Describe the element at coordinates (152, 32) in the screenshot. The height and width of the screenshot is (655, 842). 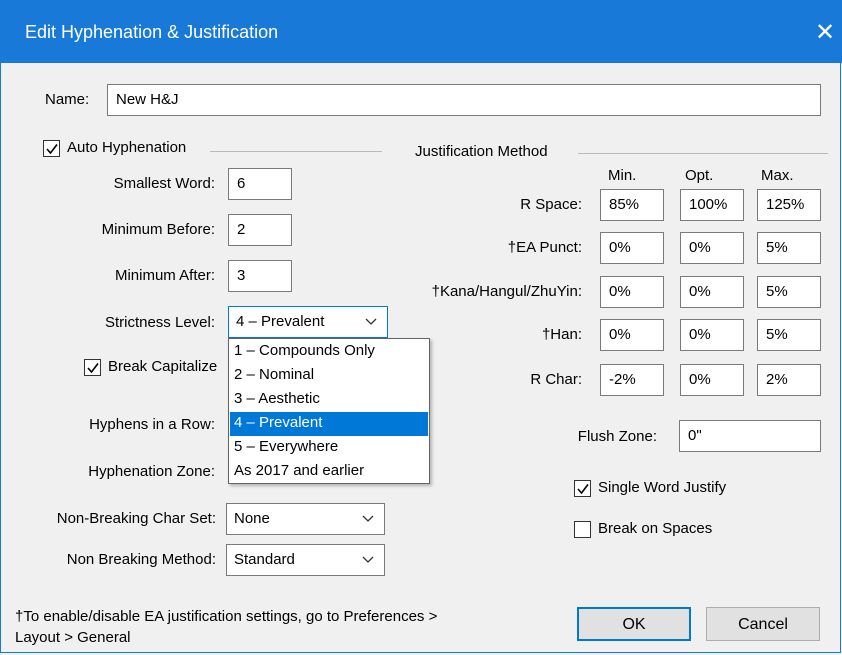
I see `dialog-title: Edit Hyphenation & Justification` at that location.